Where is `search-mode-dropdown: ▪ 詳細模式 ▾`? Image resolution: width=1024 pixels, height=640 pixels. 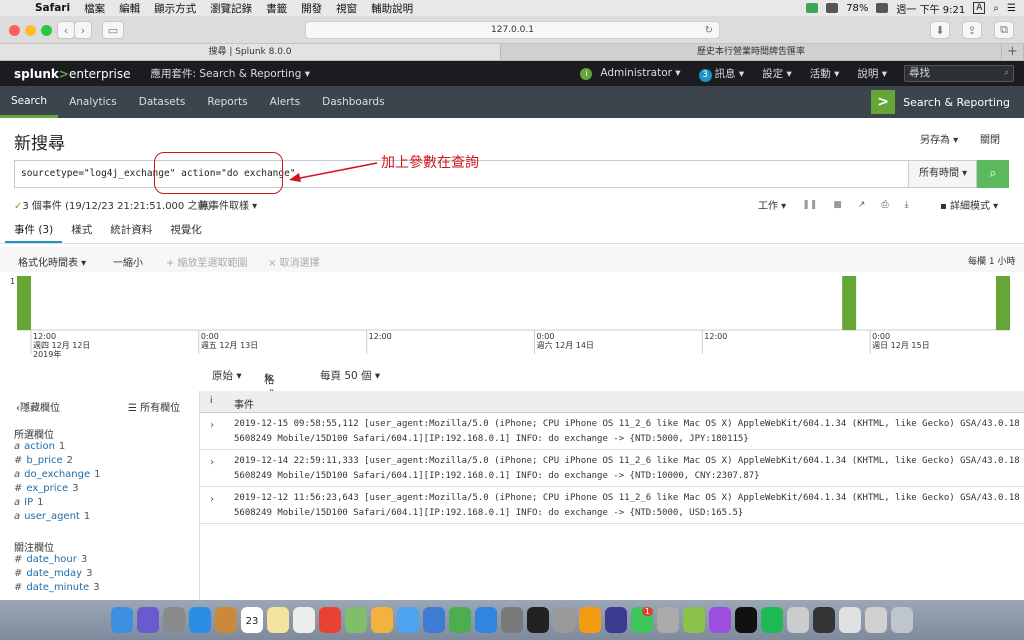
search-mode-dropdown: ▪ 詳細模式 ▾ is located at coordinates (969, 204).